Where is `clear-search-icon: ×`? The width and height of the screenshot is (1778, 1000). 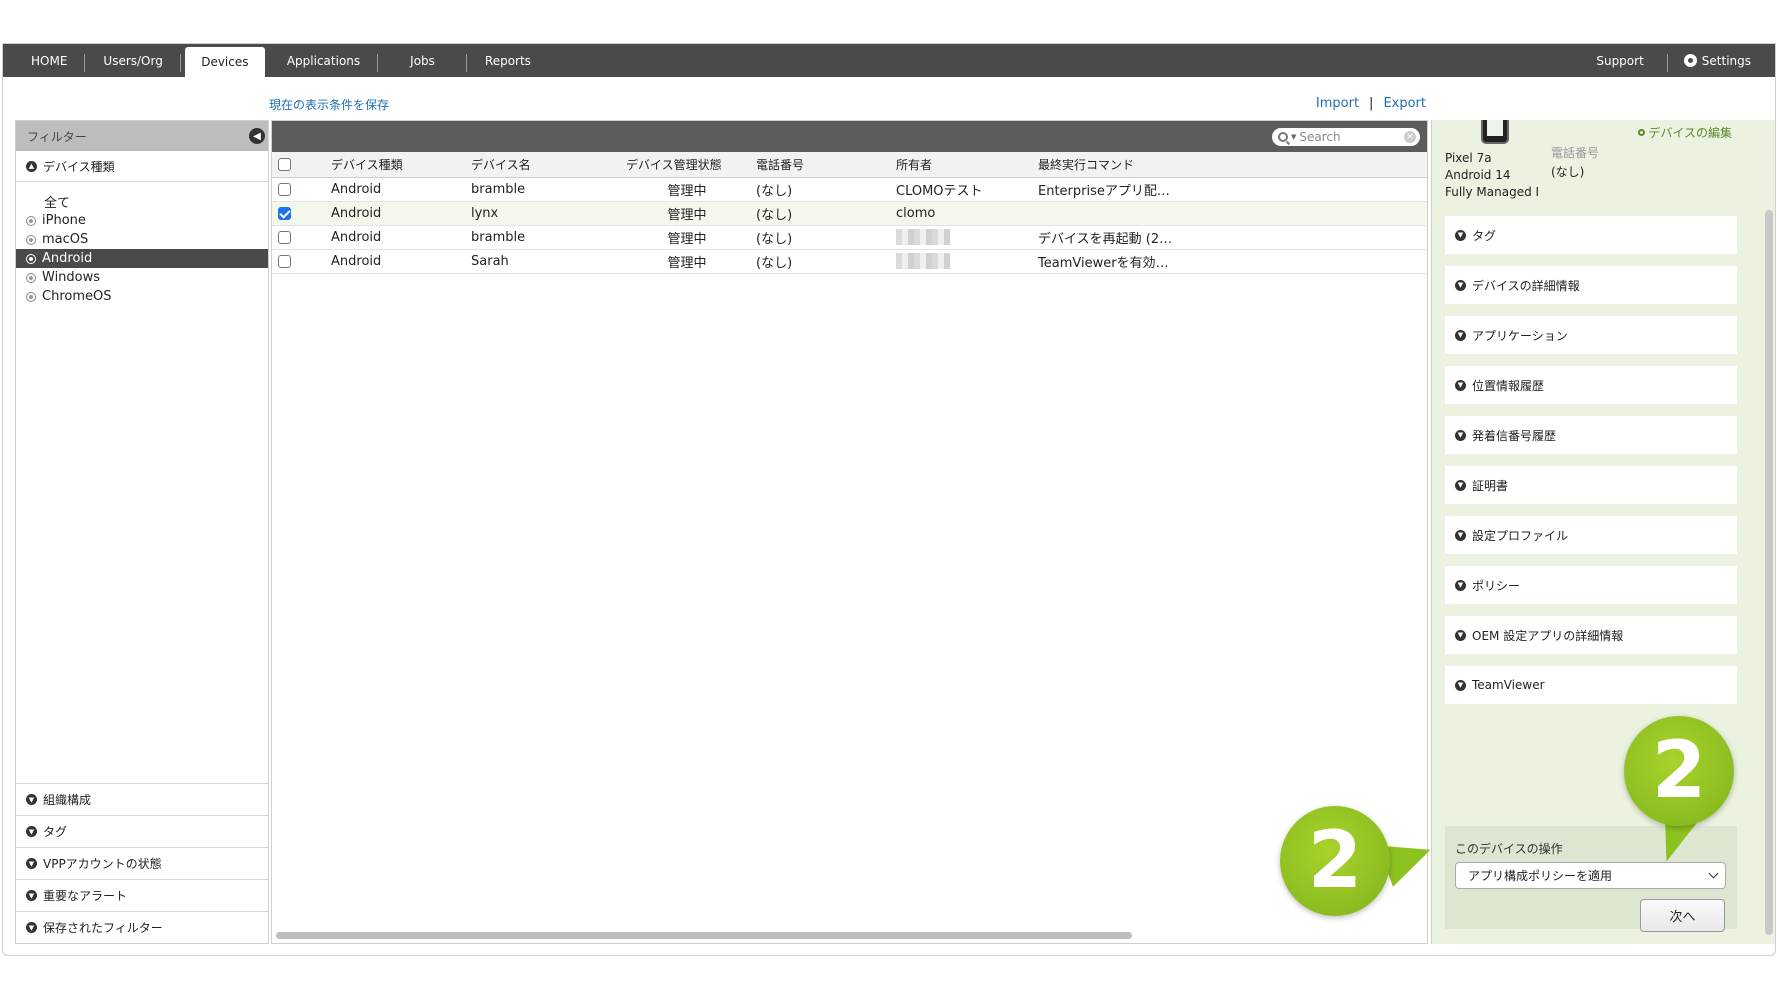
clear-search-icon: × is located at coordinates (1410, 137).